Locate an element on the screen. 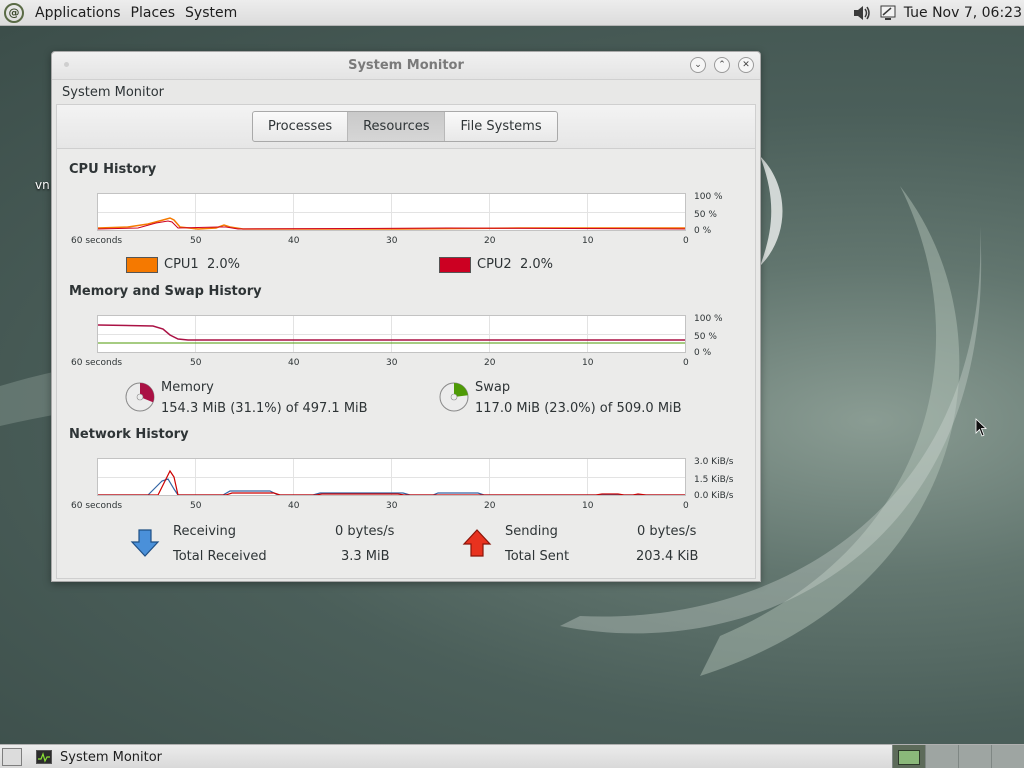  window-titlebar: System Monitor ⌄ ⌃ ✕ is located at coordinates (406, 66).